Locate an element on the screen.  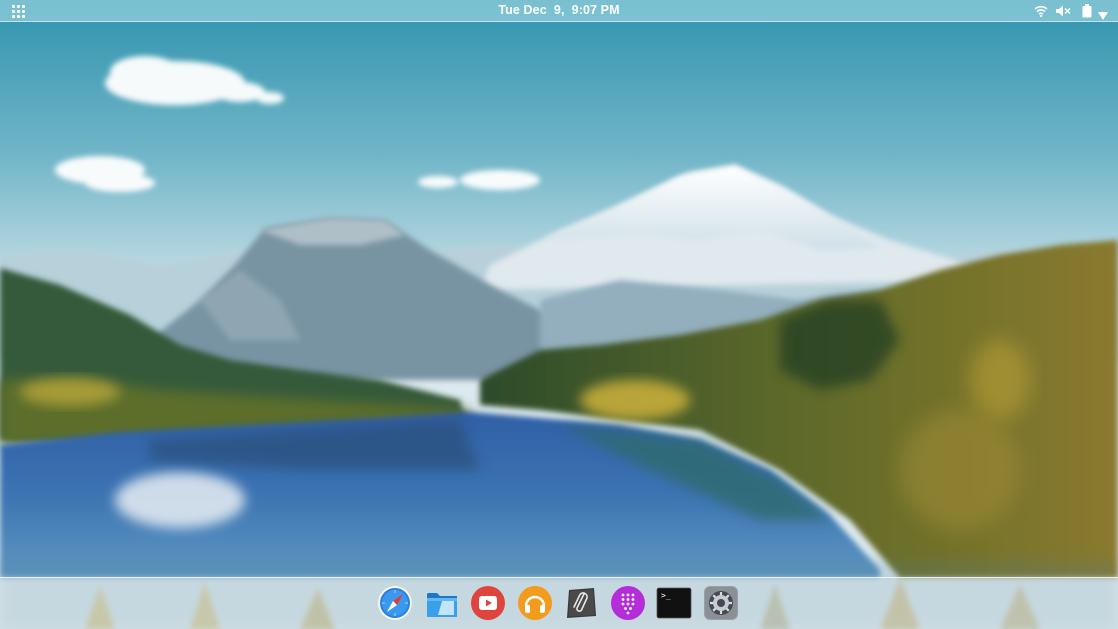
menu-down-icon is located at coordinates (1103, 13).